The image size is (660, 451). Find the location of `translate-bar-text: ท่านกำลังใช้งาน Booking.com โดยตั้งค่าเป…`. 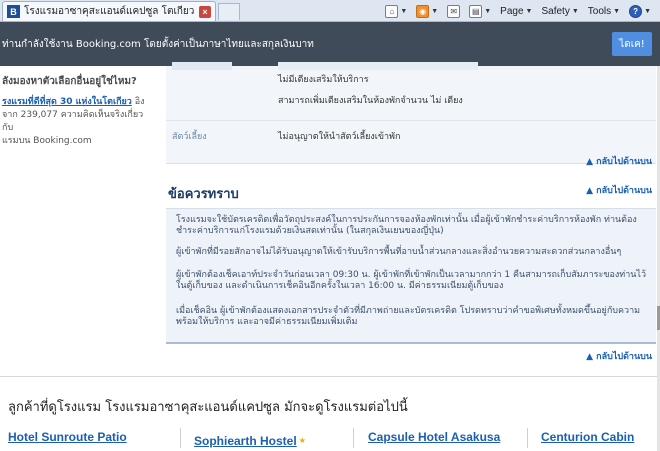

translate-bar-text: ท่านกำลังใช้งาน Booking.com โดยตั้งค่าเป… is located at coordinates (158, 44).